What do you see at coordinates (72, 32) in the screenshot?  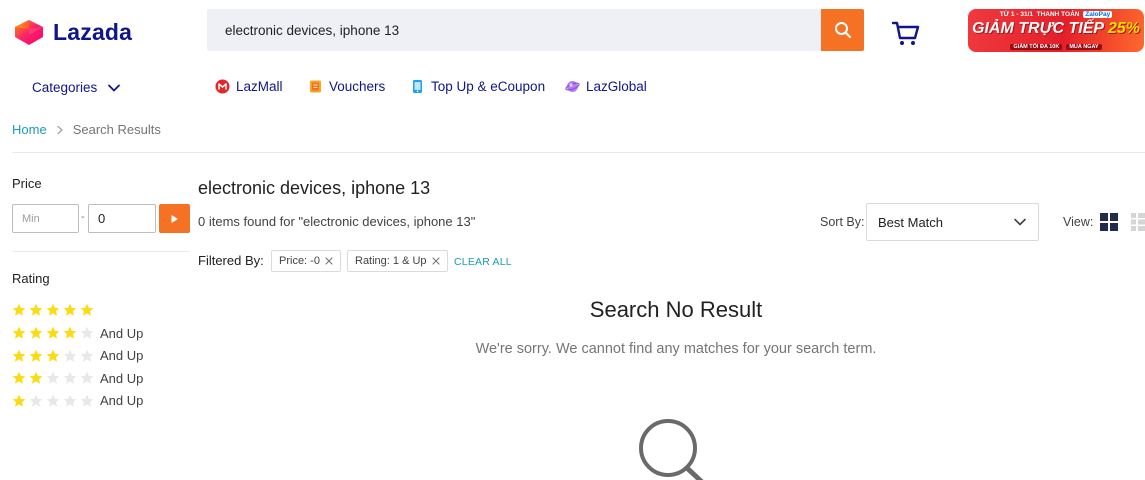 I see `lazada-logo: Lazada` at bounding box center [72, 32].